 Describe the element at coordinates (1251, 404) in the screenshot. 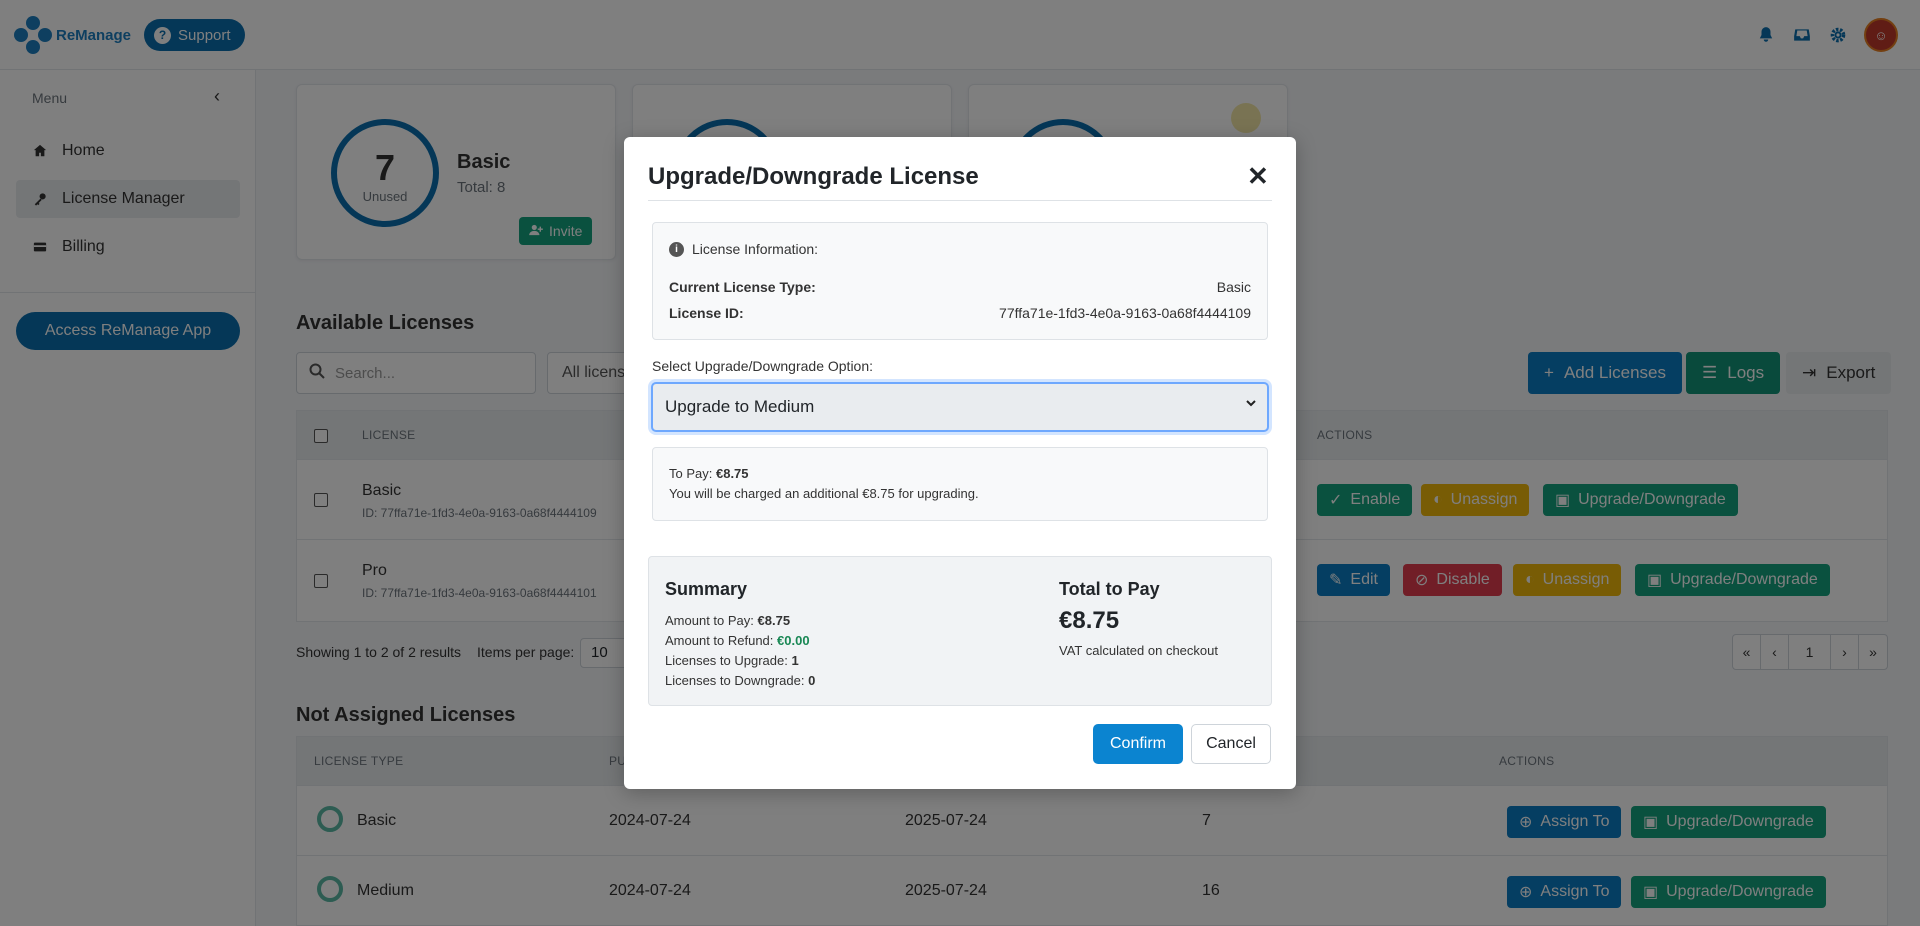

I see `chevron-down-icon` at that location.